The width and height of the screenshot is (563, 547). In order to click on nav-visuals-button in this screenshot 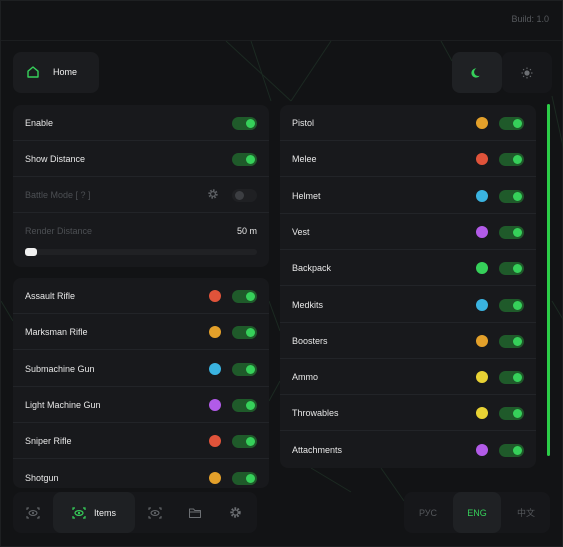, I will do `click(33, 512)`.